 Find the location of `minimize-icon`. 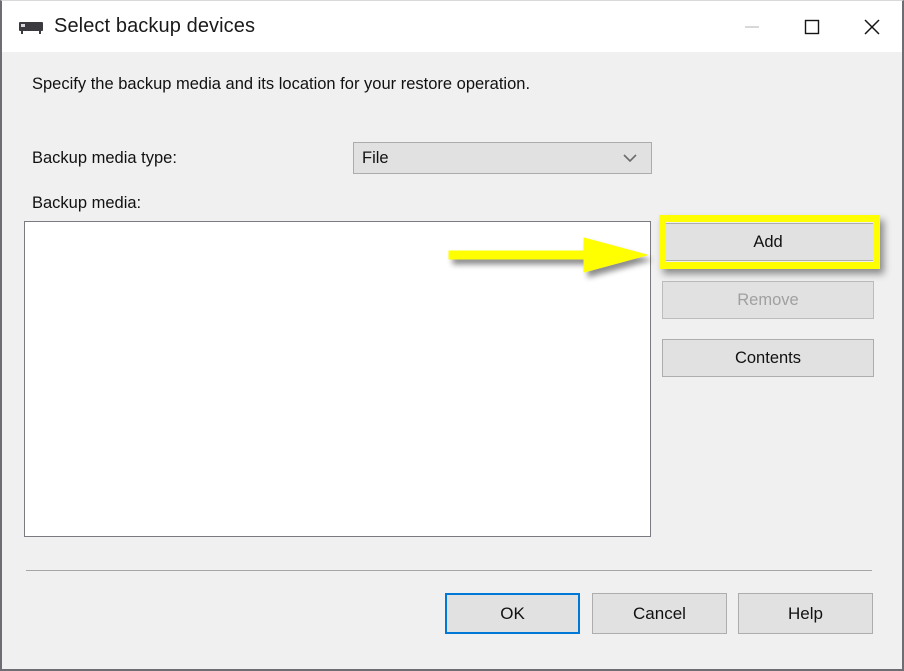

minimize-icon is located at coordinates (752, 26).